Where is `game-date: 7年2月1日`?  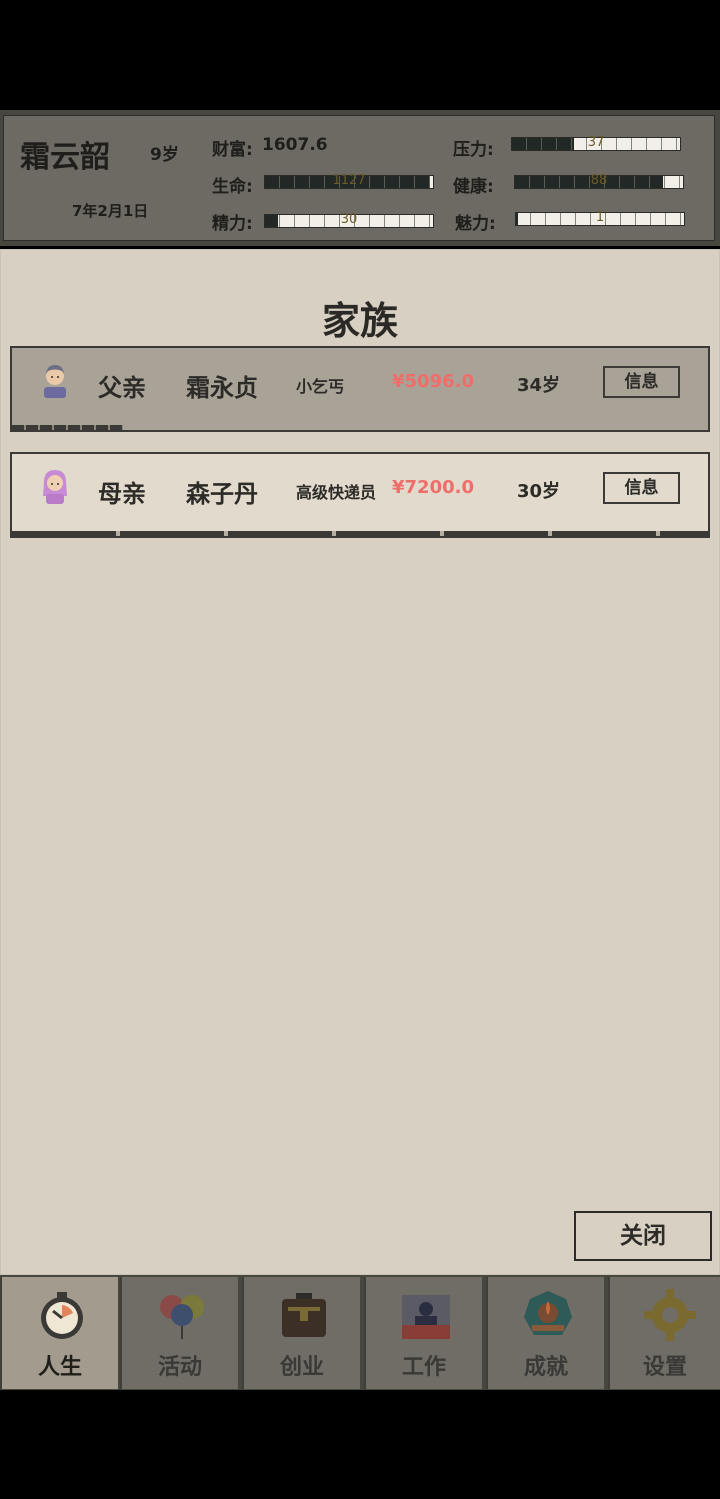 game-date: 7年2月1日 is located at coordinates (110, 211).